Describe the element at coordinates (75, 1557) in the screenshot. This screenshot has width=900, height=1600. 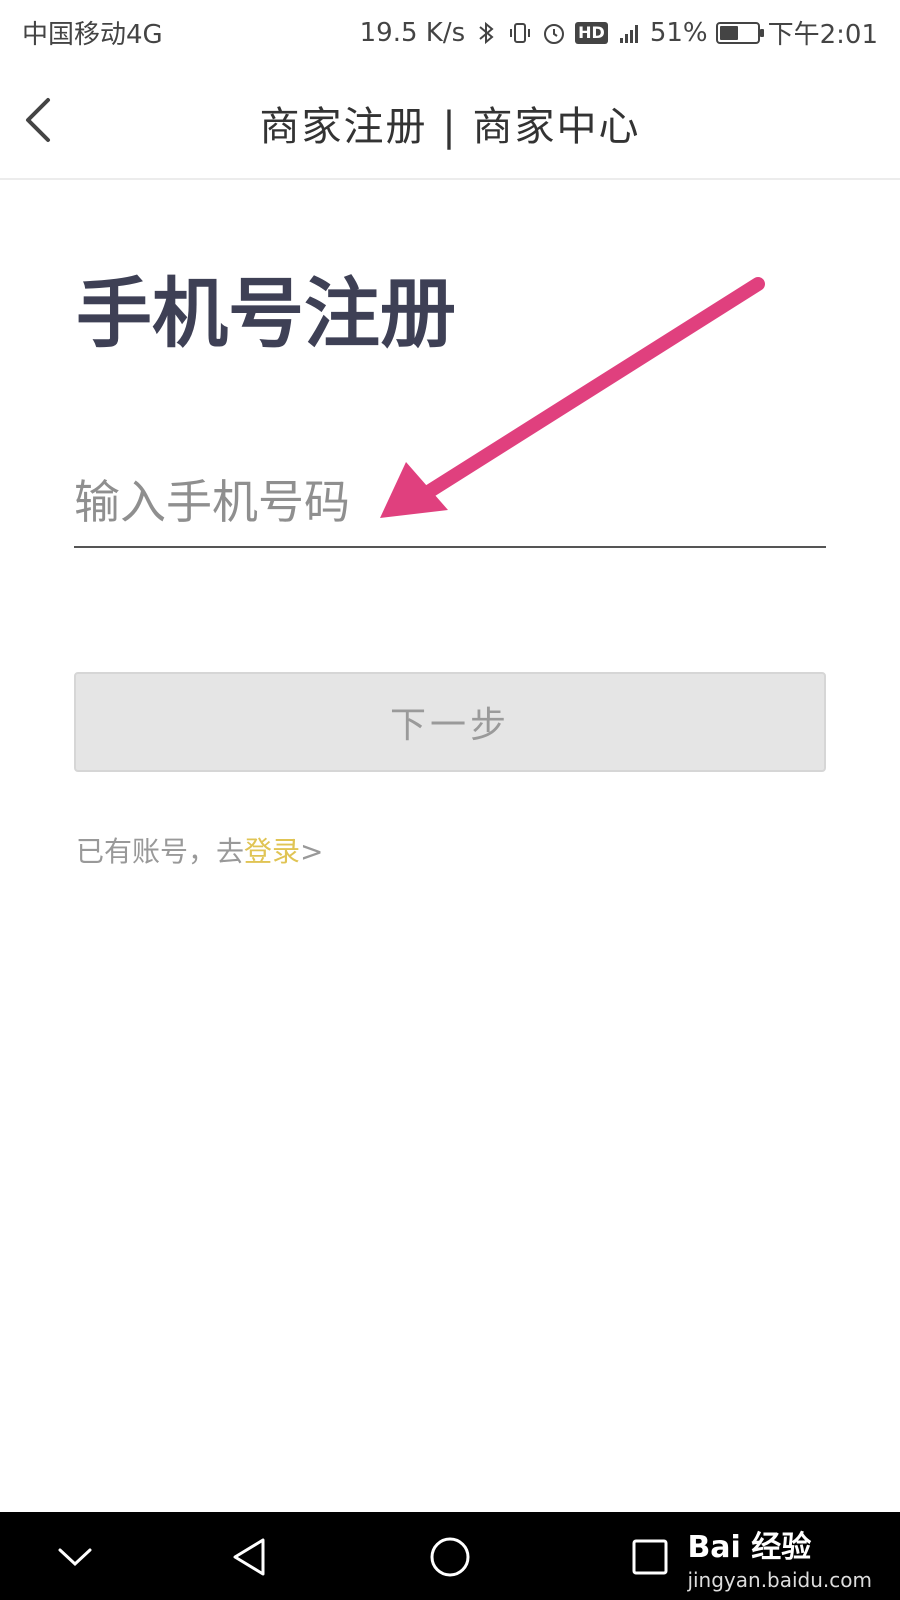
I see `chevron-down-icon` at that location.